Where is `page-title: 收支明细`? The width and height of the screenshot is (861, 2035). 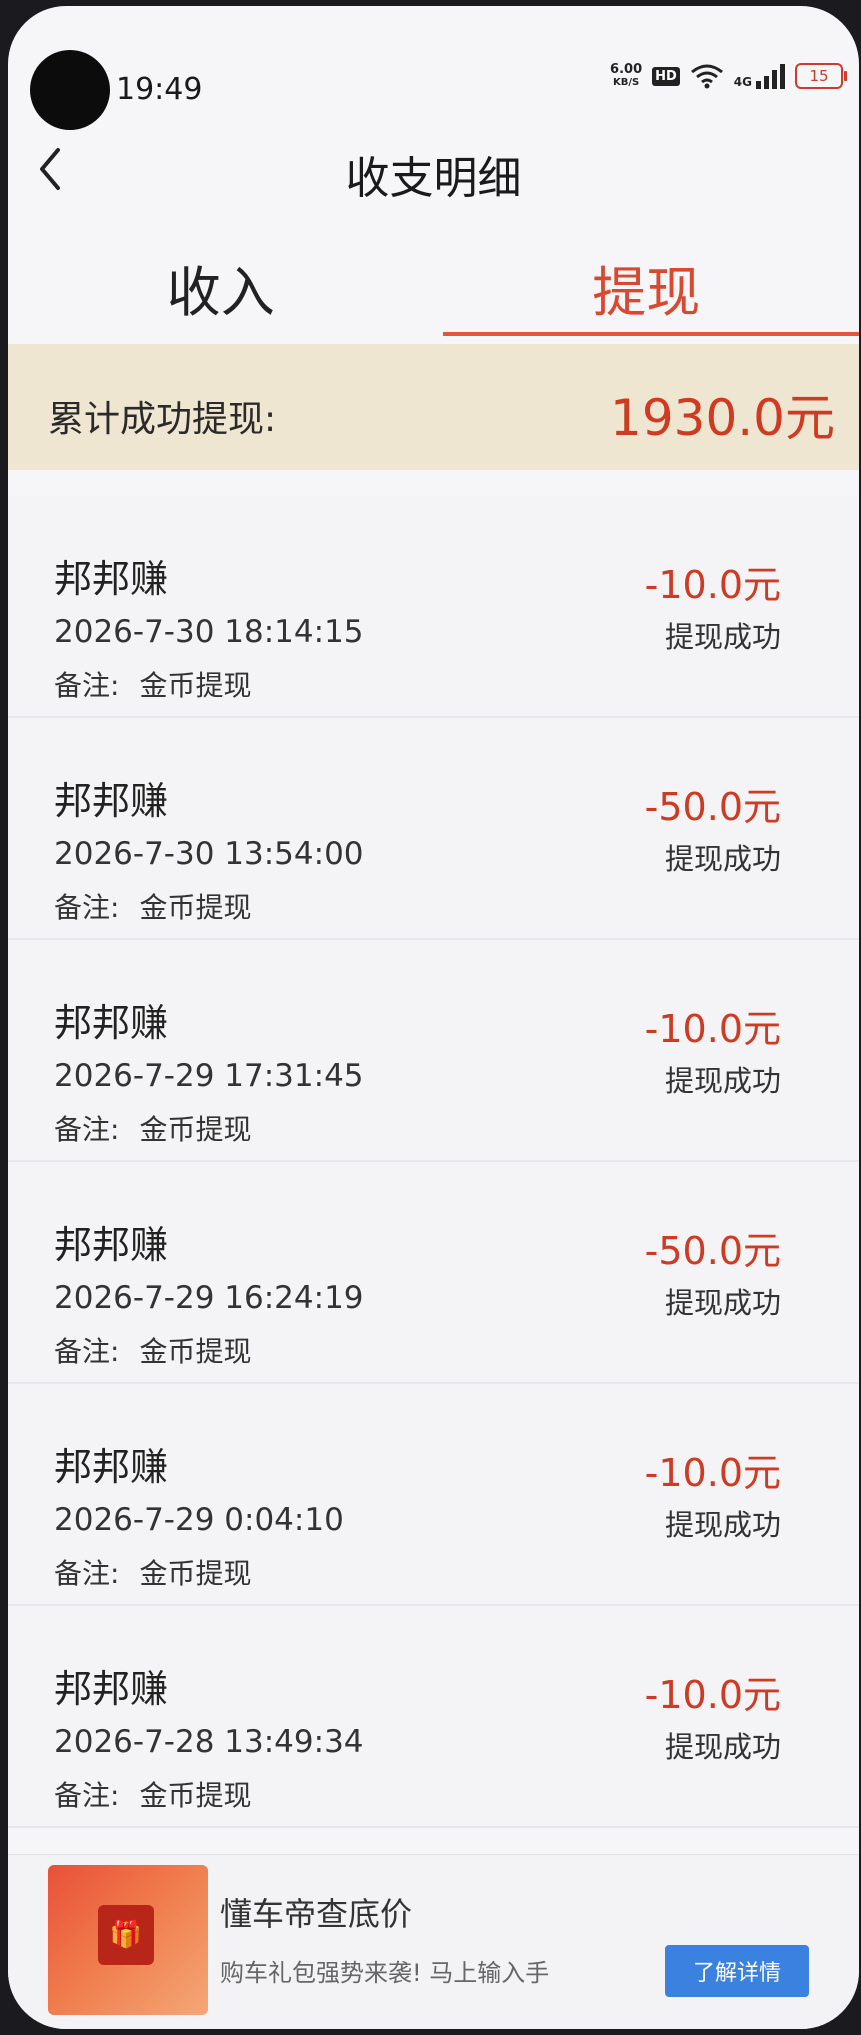 page-title: 收支明细 is located at coordinates (433, 178).